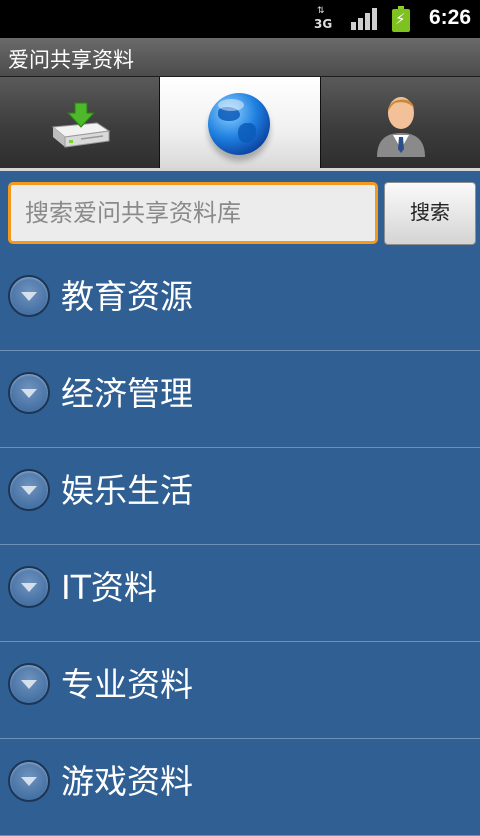 The width and height of the screenshot is (480, 836). Describe the element at coordinates (240, 57) in the screenshot. I see `app-title-bar: 爱问共享资料` at that location.